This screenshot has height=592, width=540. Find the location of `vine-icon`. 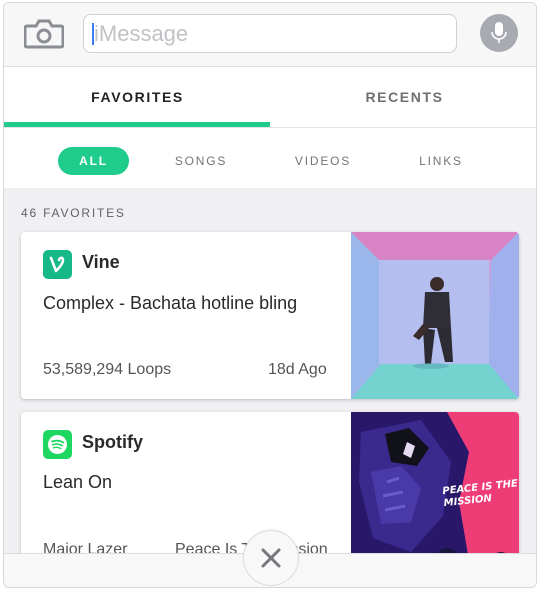

vine-icon is located at coordinates (57, 264).